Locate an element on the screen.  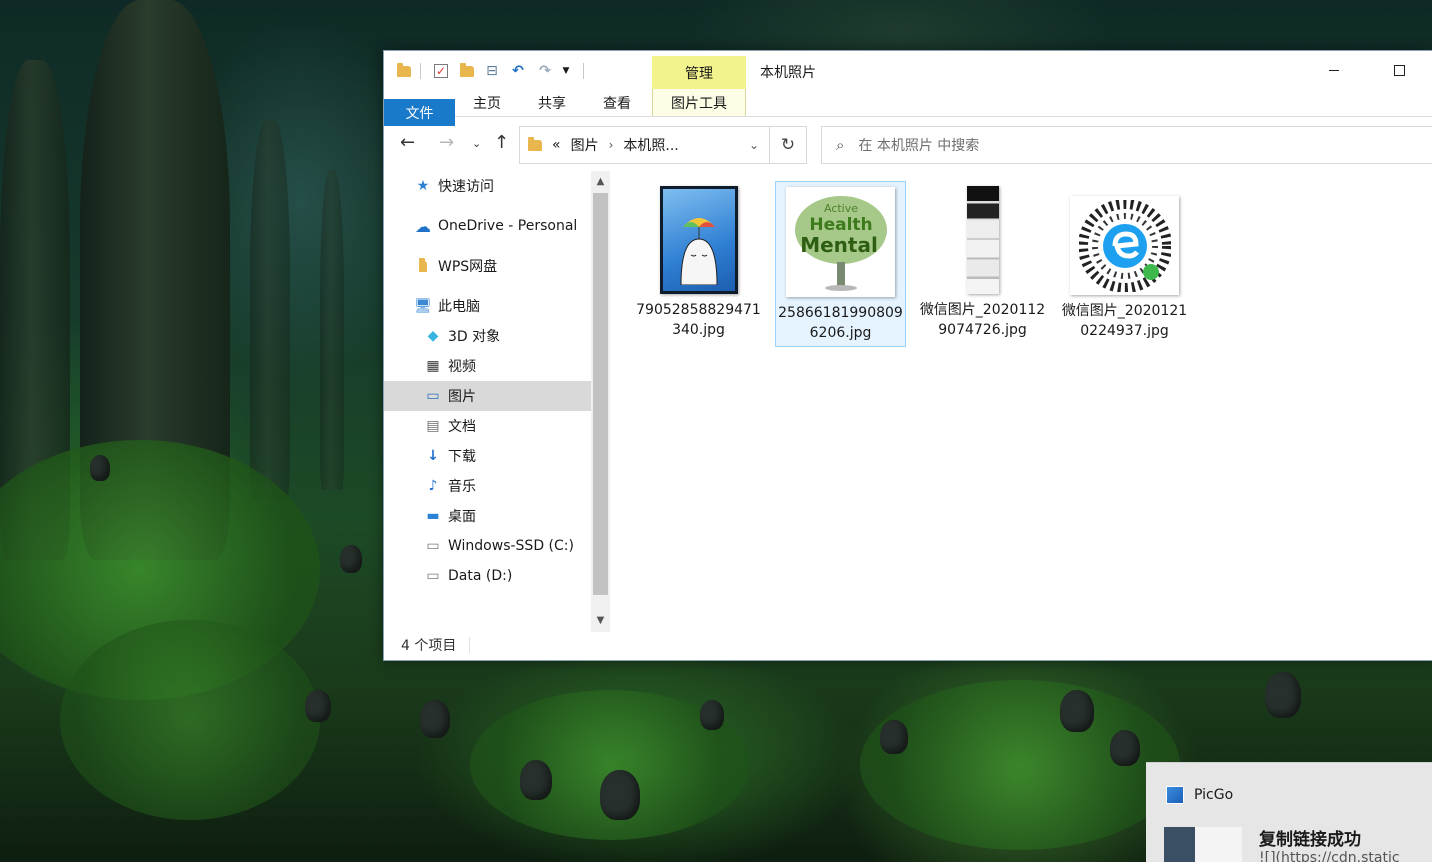
search-icon: ⌕ is located at coordinates (840, 145).